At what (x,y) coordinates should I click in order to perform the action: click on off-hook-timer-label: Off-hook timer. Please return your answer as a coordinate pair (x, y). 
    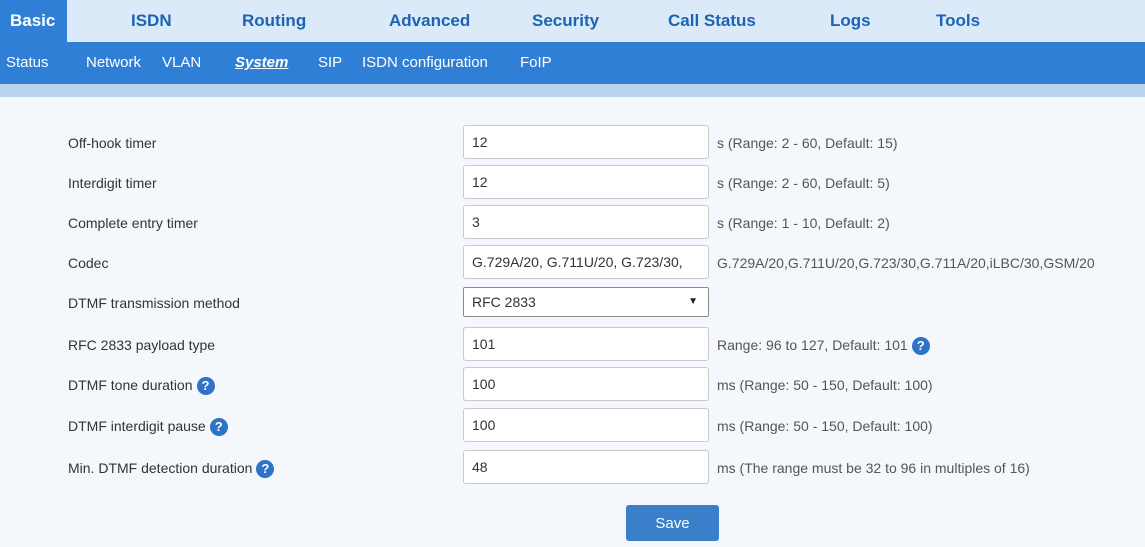
    Looking at the image, I should click on (112, 143).